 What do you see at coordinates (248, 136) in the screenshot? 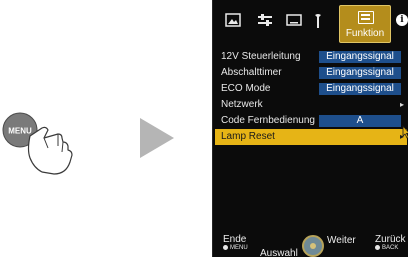
I see `menu-item-label: Lamp Reset` at bounding box center [248, 136].